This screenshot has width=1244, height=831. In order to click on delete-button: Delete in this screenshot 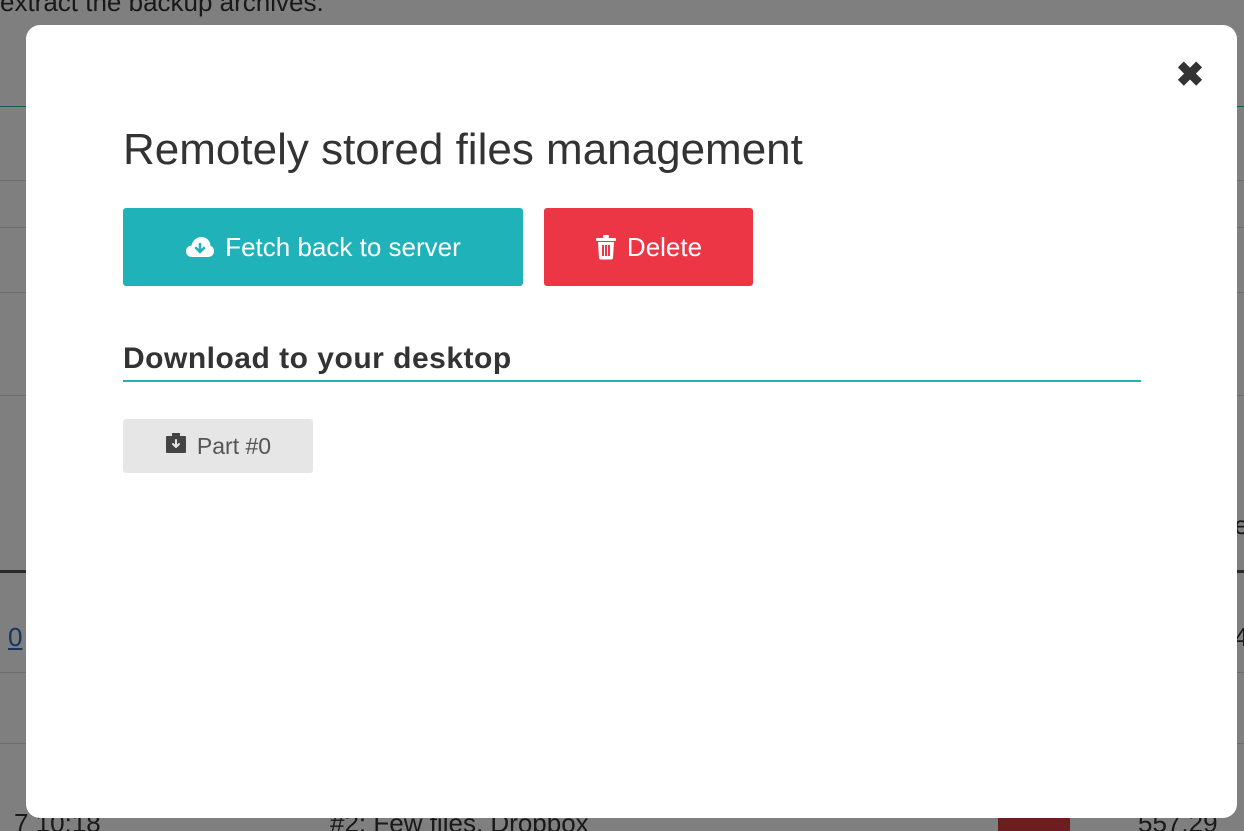, I will do `click(648, 247)`.